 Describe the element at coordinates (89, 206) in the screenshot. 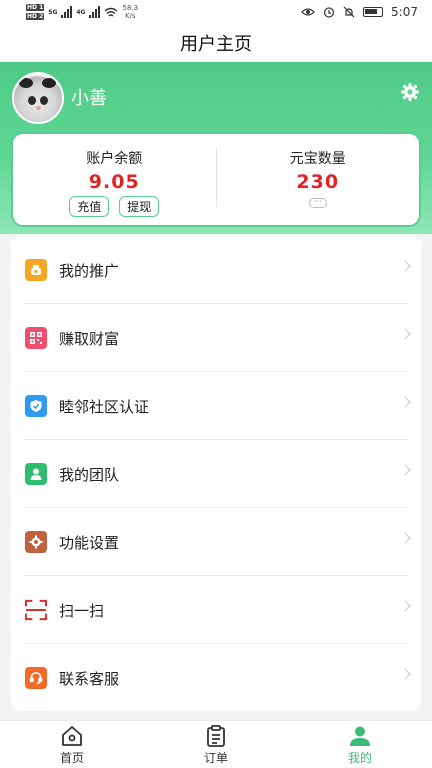

I see `recharge-button: 充值` at that location.